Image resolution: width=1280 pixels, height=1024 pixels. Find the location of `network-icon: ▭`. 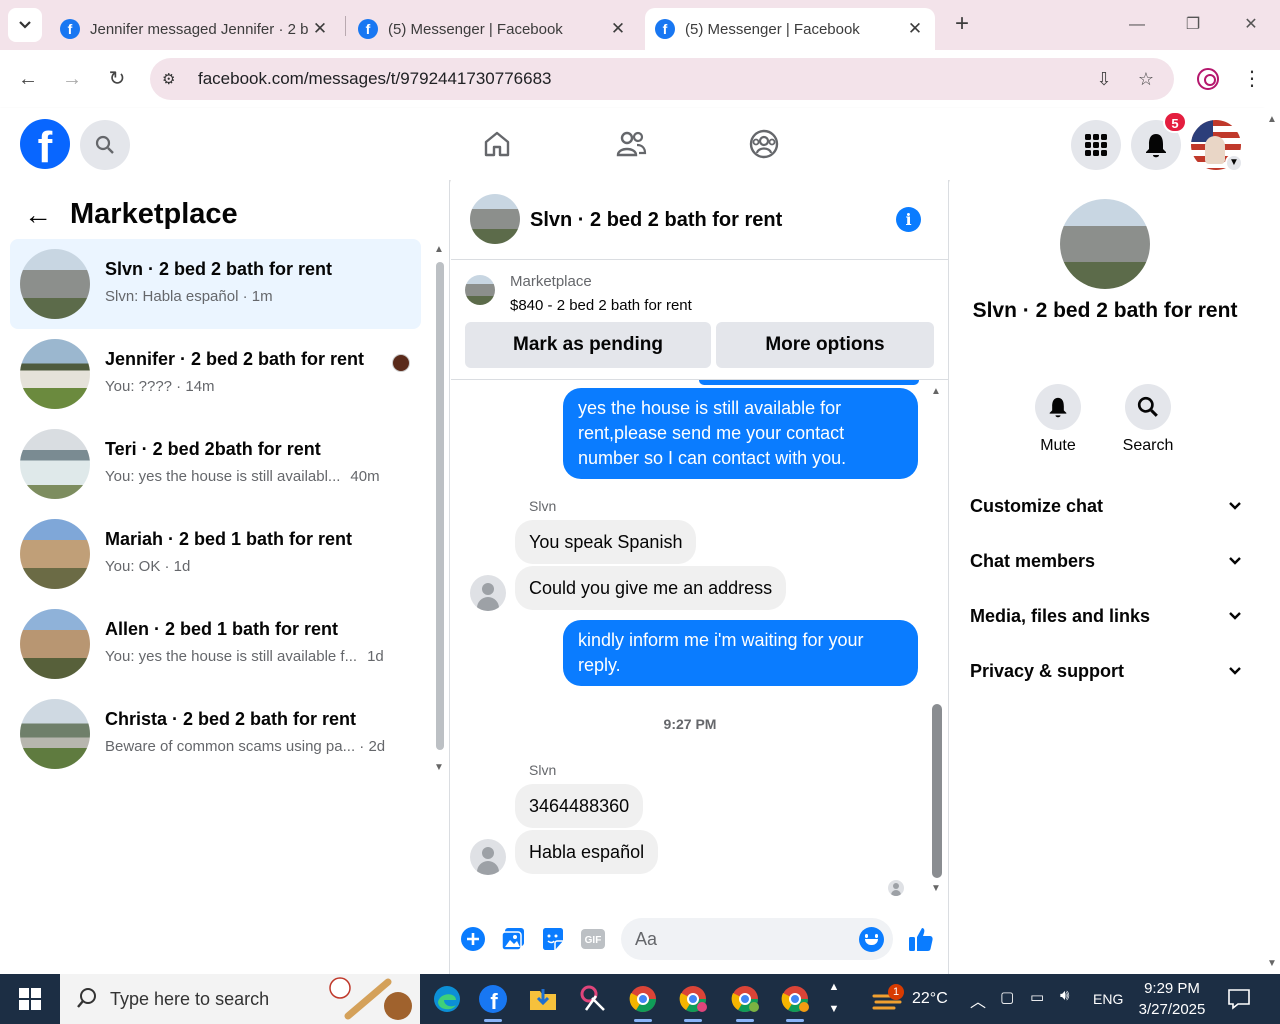

network-icon: ▭ is located at coordinates (1037, 997).